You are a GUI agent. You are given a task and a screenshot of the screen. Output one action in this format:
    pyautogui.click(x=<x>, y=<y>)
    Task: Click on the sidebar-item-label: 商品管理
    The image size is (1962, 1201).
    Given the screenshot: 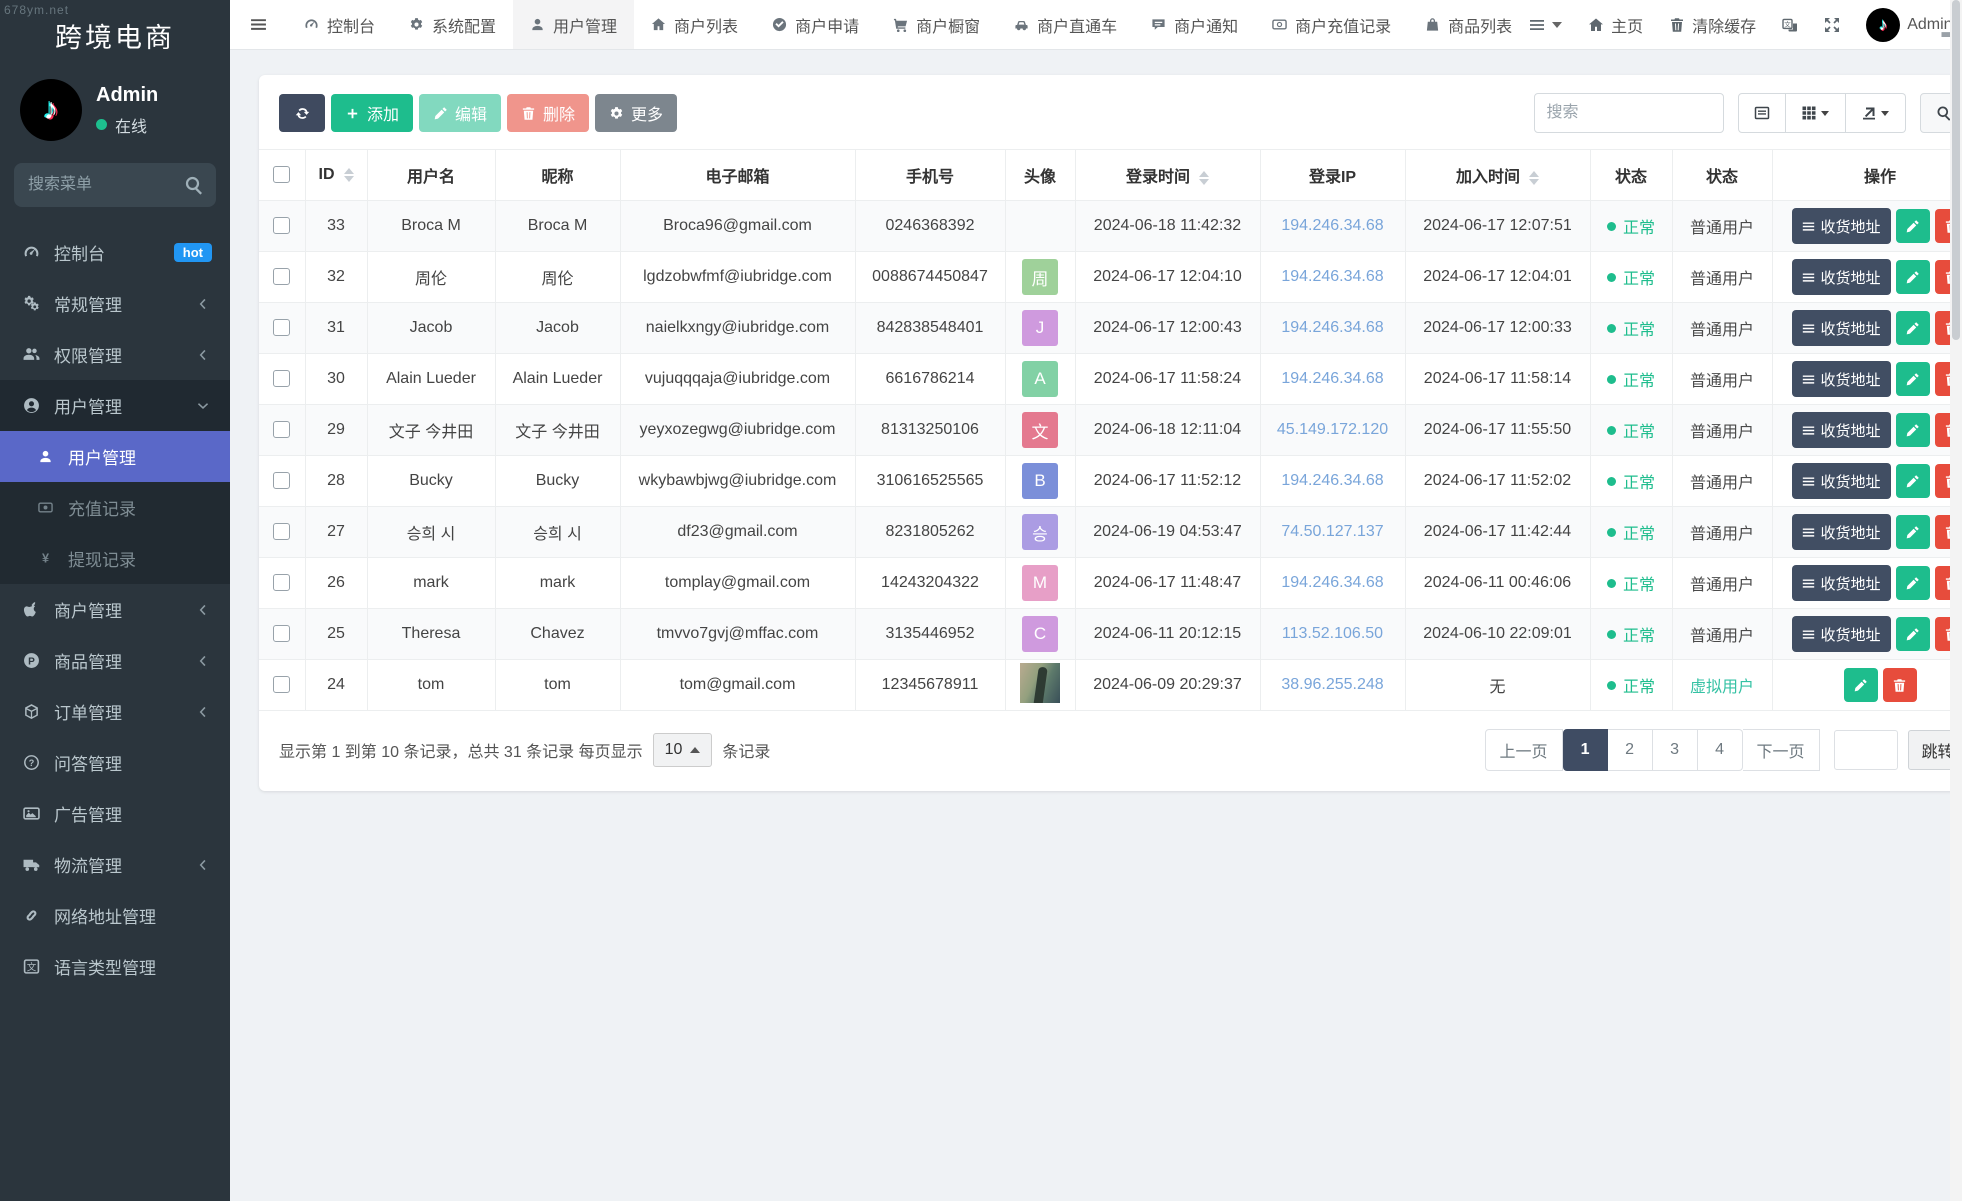 What is the action you would take?
    pyautogui.click(x=88, y=662)
    